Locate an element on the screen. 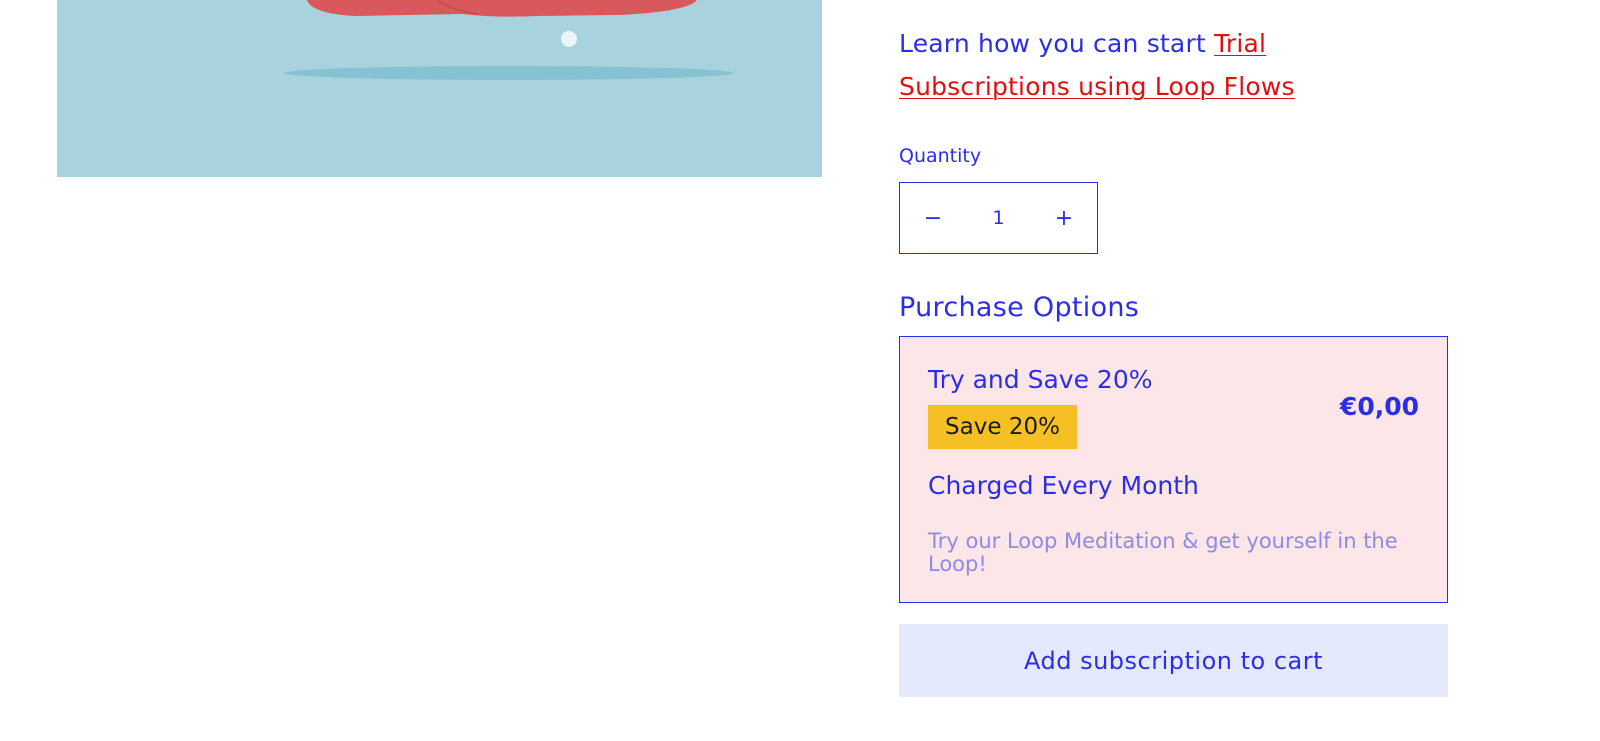  learn-more-prefix: Learn how you can start is located at coordinates (1057, 43).